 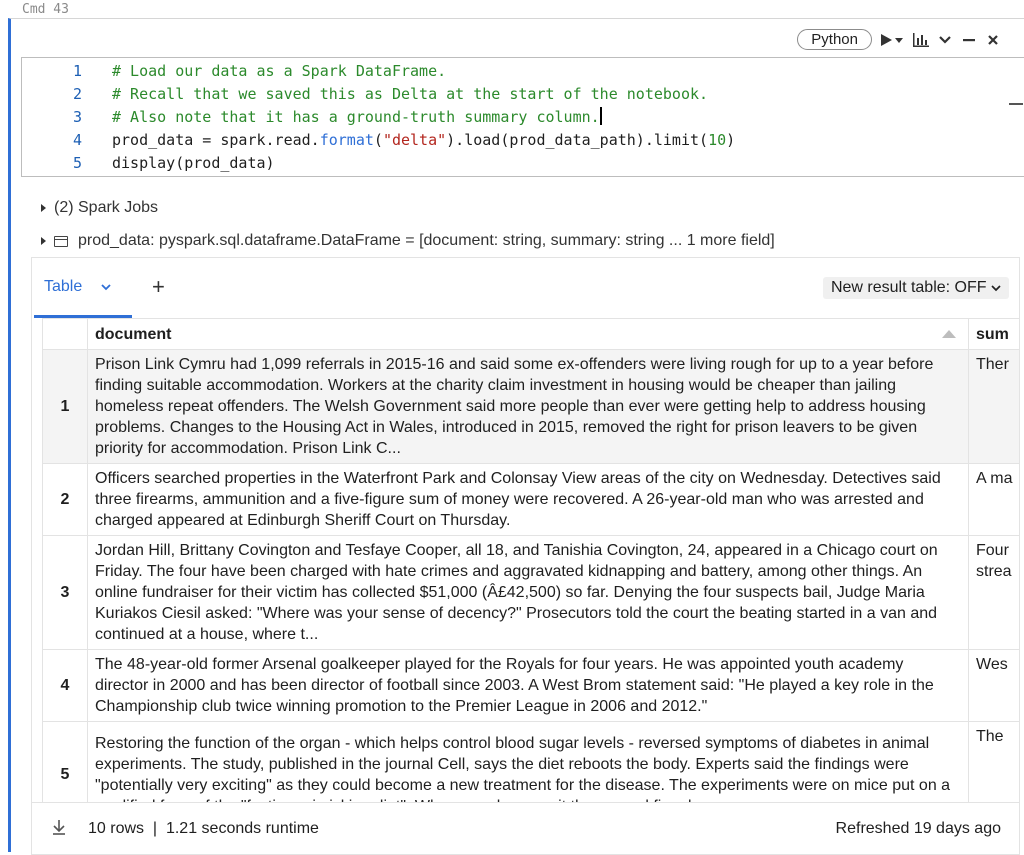 What do you see at coordinates (346, 139) in the screenshot?
I see `code-token: format` at bounding box center [346, 139].